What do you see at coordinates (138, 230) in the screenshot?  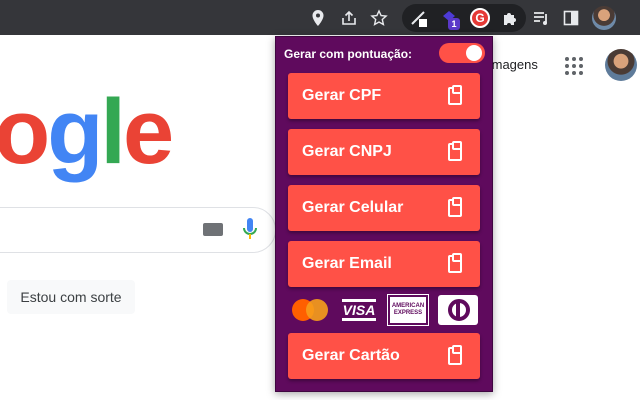 I see `search-input` at bounding box center [138, 230].